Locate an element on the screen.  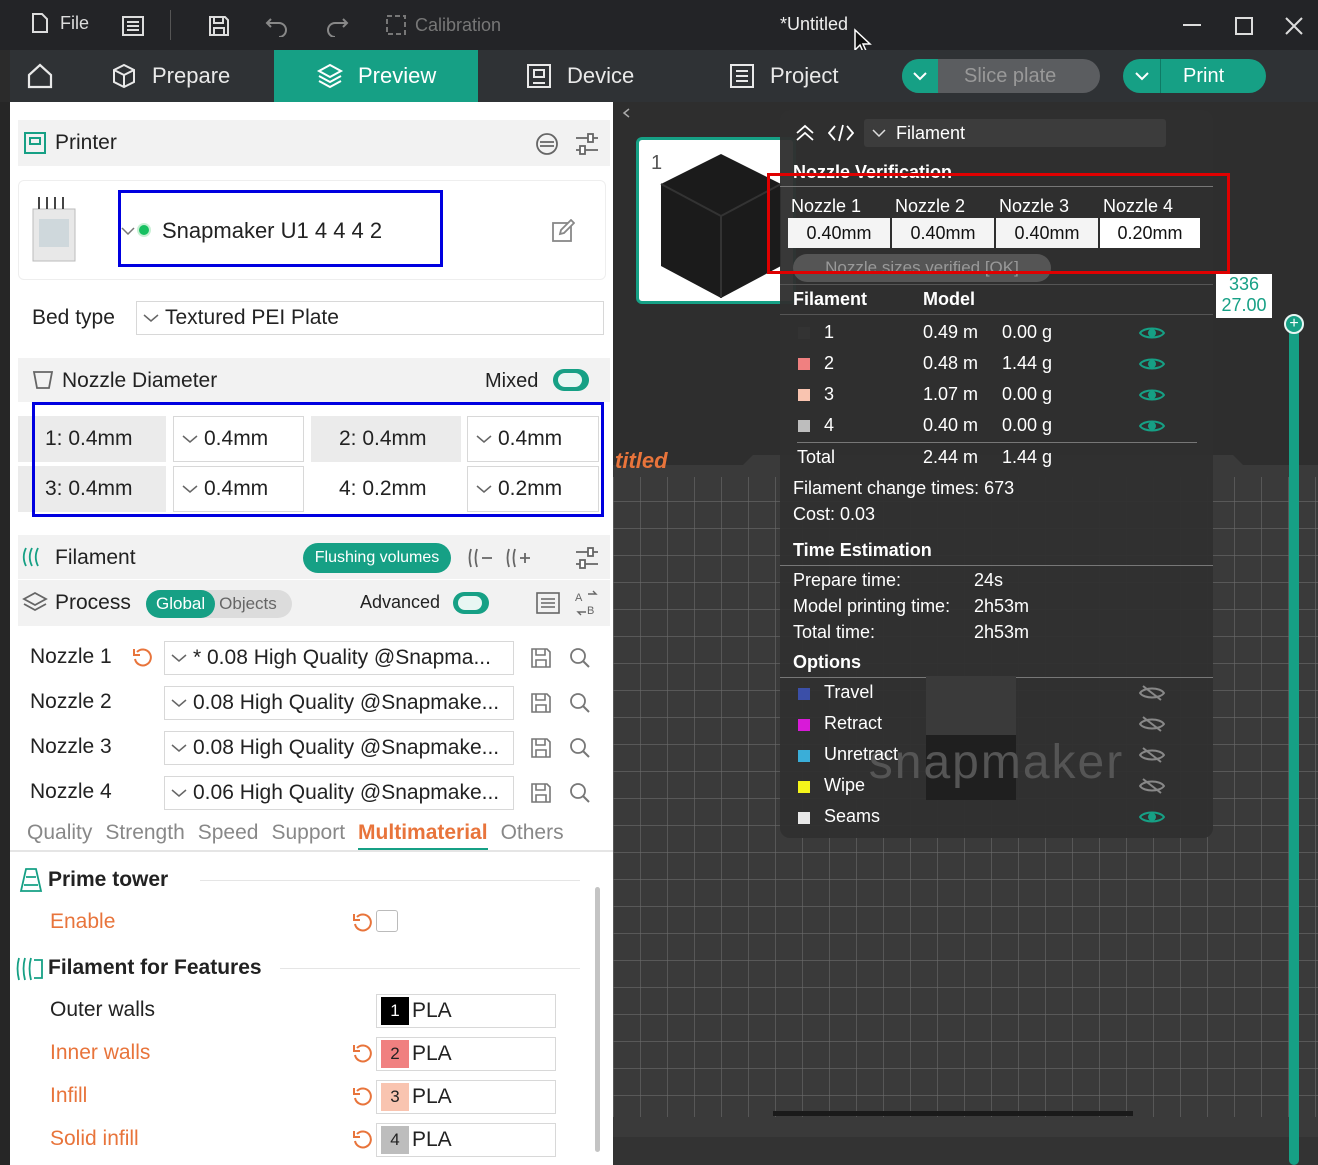
enable-label: Enable is located at coordinates (83, 921).